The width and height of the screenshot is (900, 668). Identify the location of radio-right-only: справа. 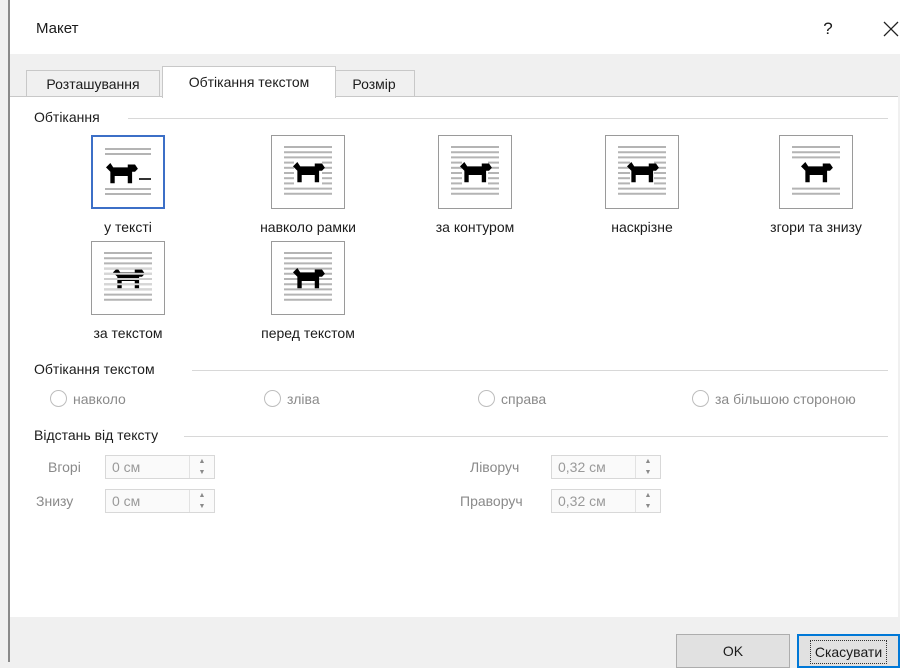
(512, 398).